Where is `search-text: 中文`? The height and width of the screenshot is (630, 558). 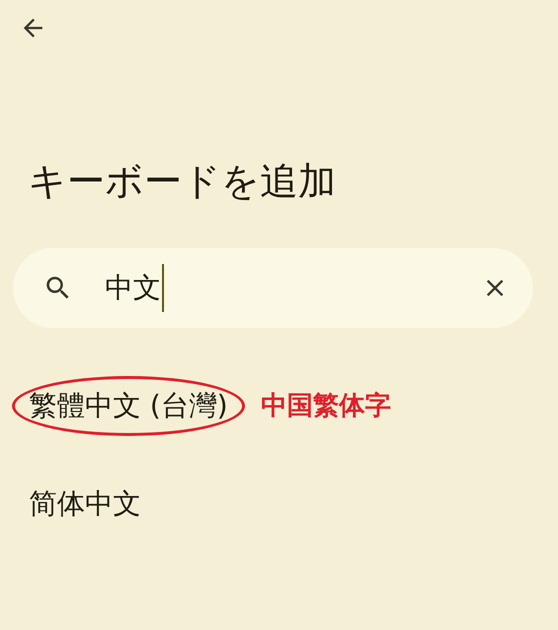
search-text: 中文 is located at coordinates (133, 288).